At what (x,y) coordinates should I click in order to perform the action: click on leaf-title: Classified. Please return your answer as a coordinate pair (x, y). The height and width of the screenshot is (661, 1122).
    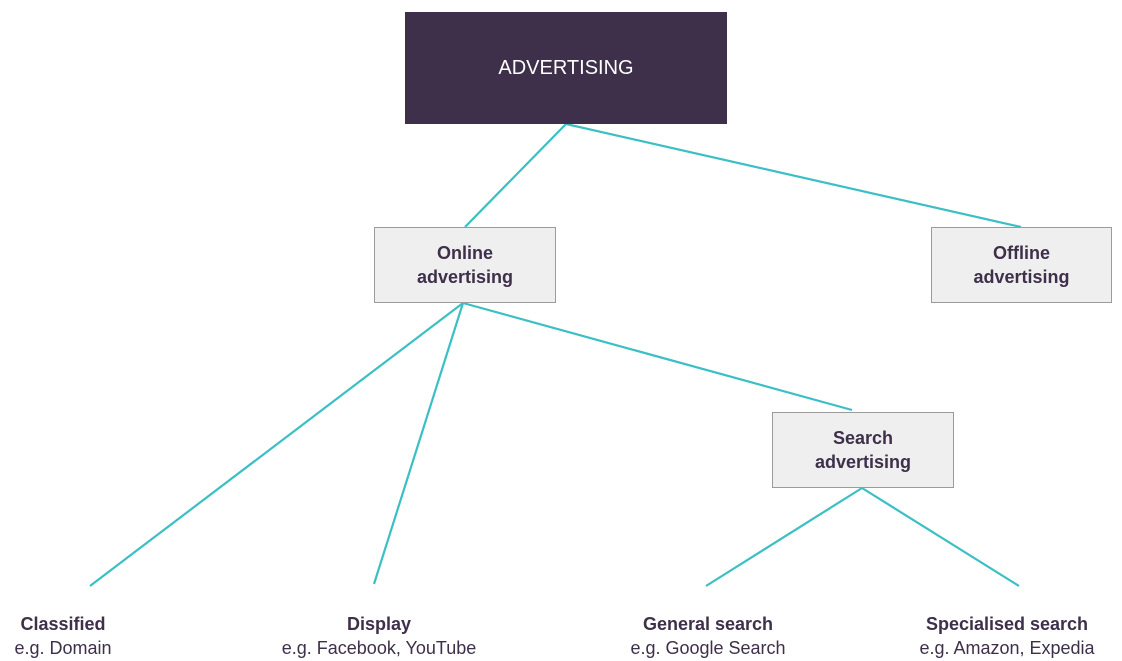
    Looking at the image, I should click on (63, 624).